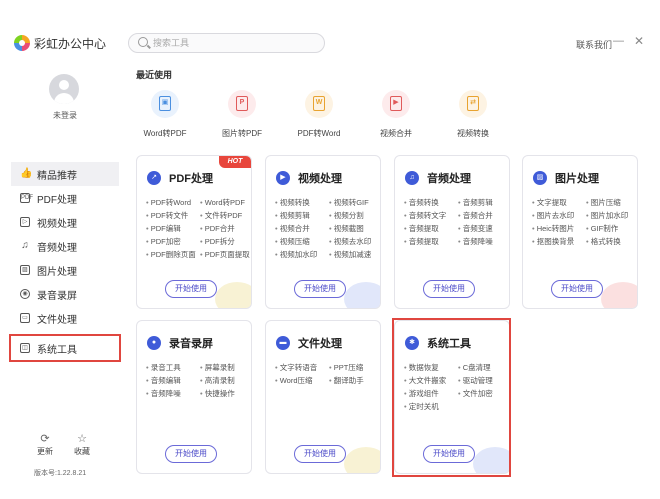  I want to click on pdf-icon: ↗, so click(154, 178).